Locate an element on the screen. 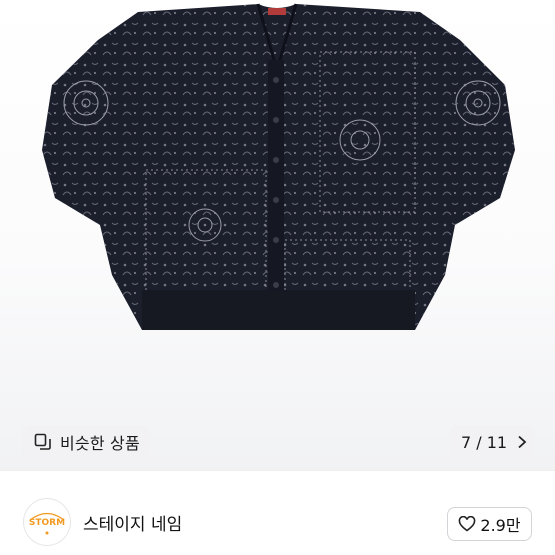 The width and height of the screenshot is (555, 555). section-divider is located at coordinates (277, 470).